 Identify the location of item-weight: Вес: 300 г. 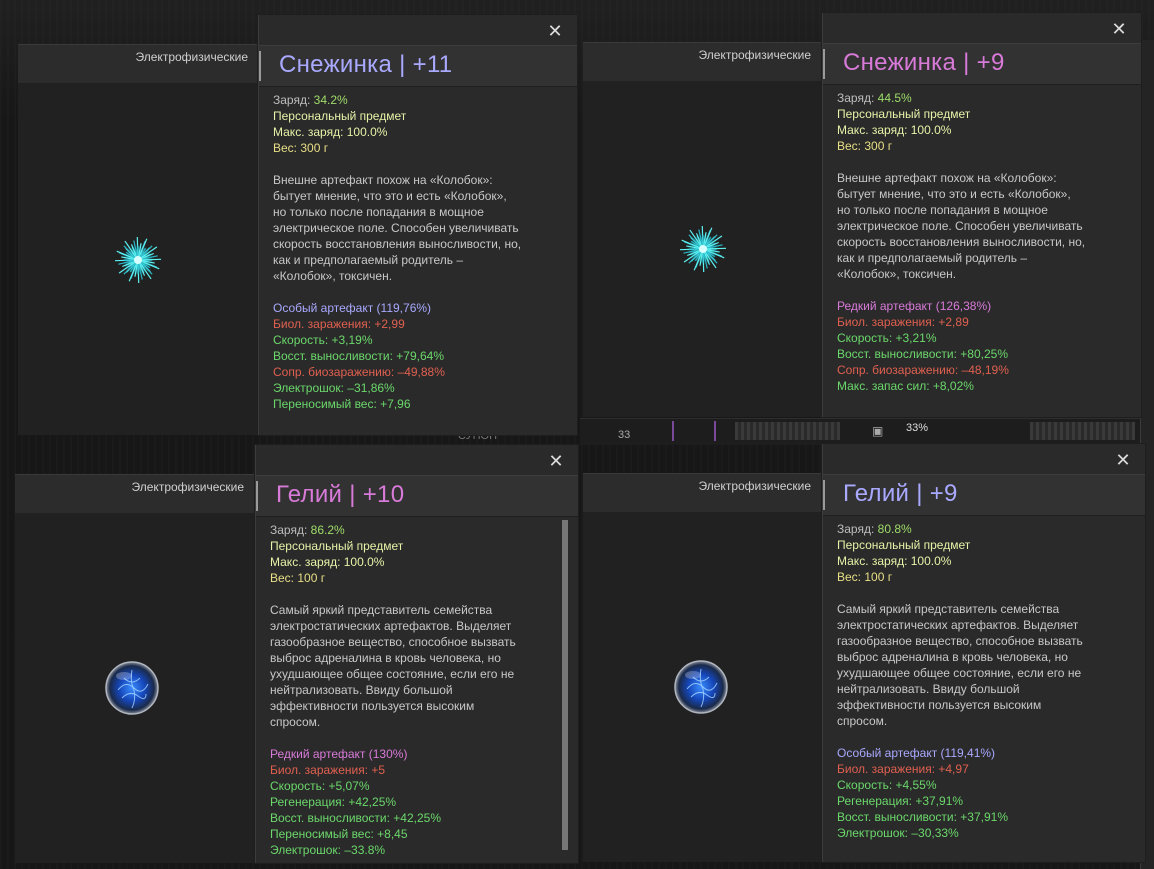
(301, 148).